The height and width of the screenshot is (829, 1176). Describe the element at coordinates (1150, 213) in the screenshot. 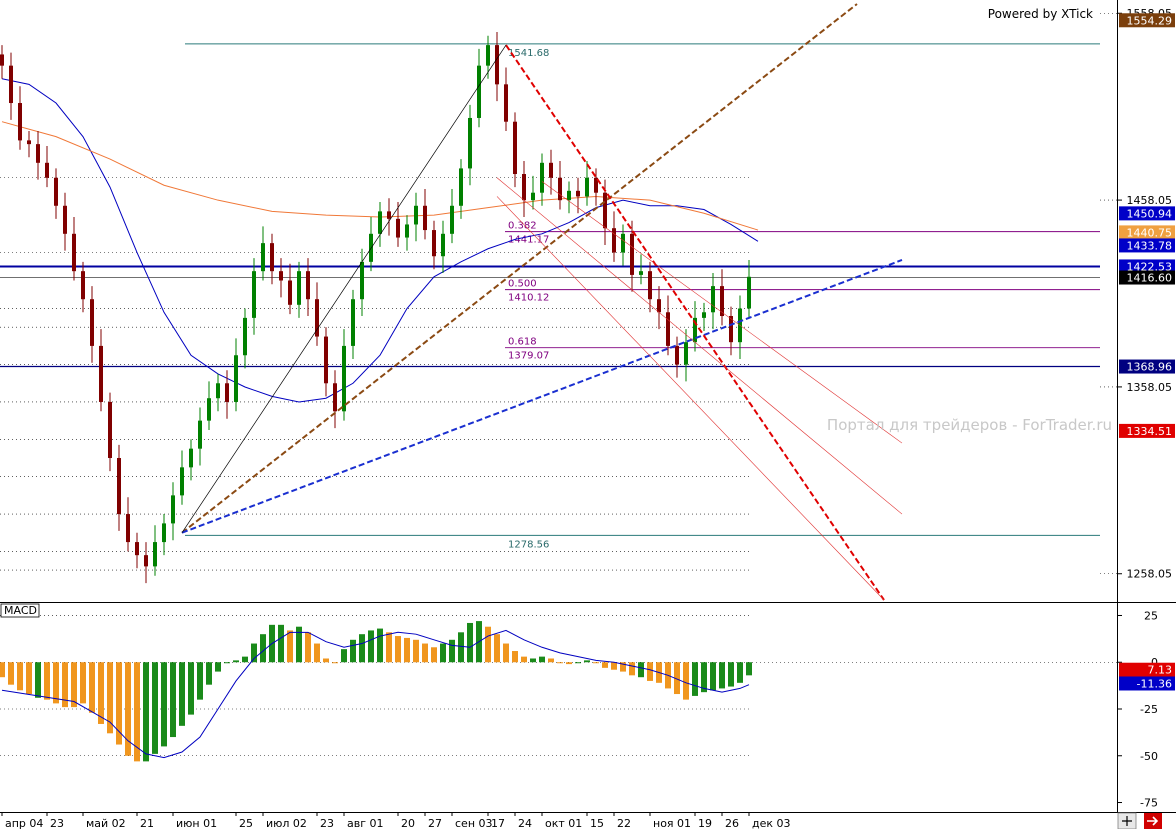

I see `price-tag-label: 1450.94` at that location.